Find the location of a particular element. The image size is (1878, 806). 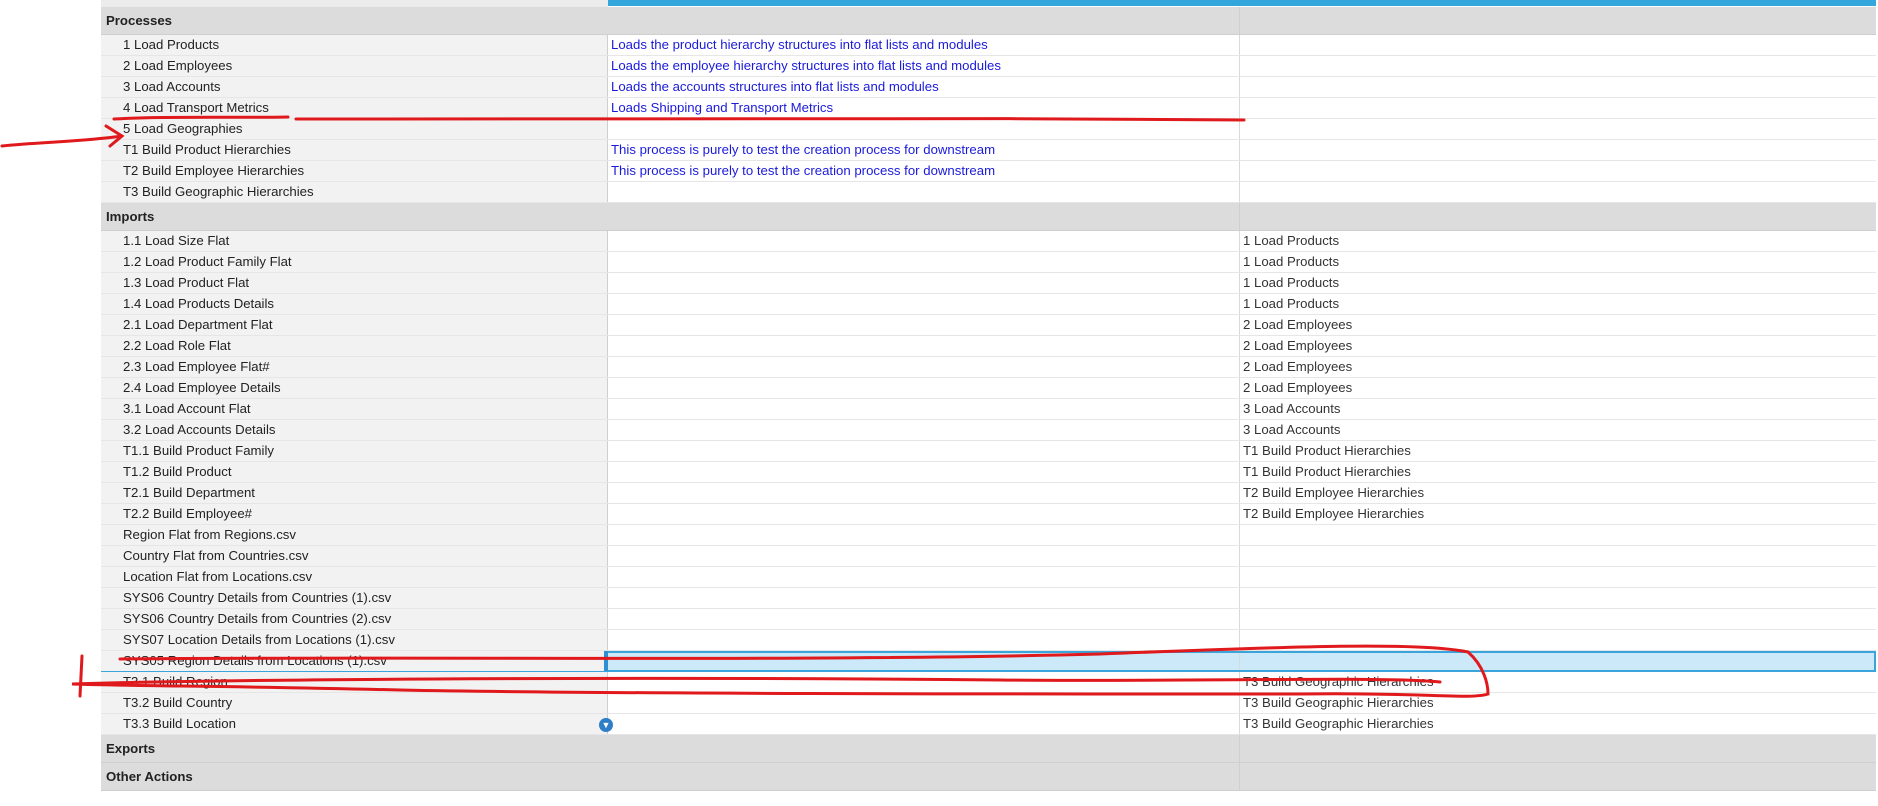

table-row: 3.2 Load Accounts Details 3 Load Accounts is located at coordinates (988, 430).